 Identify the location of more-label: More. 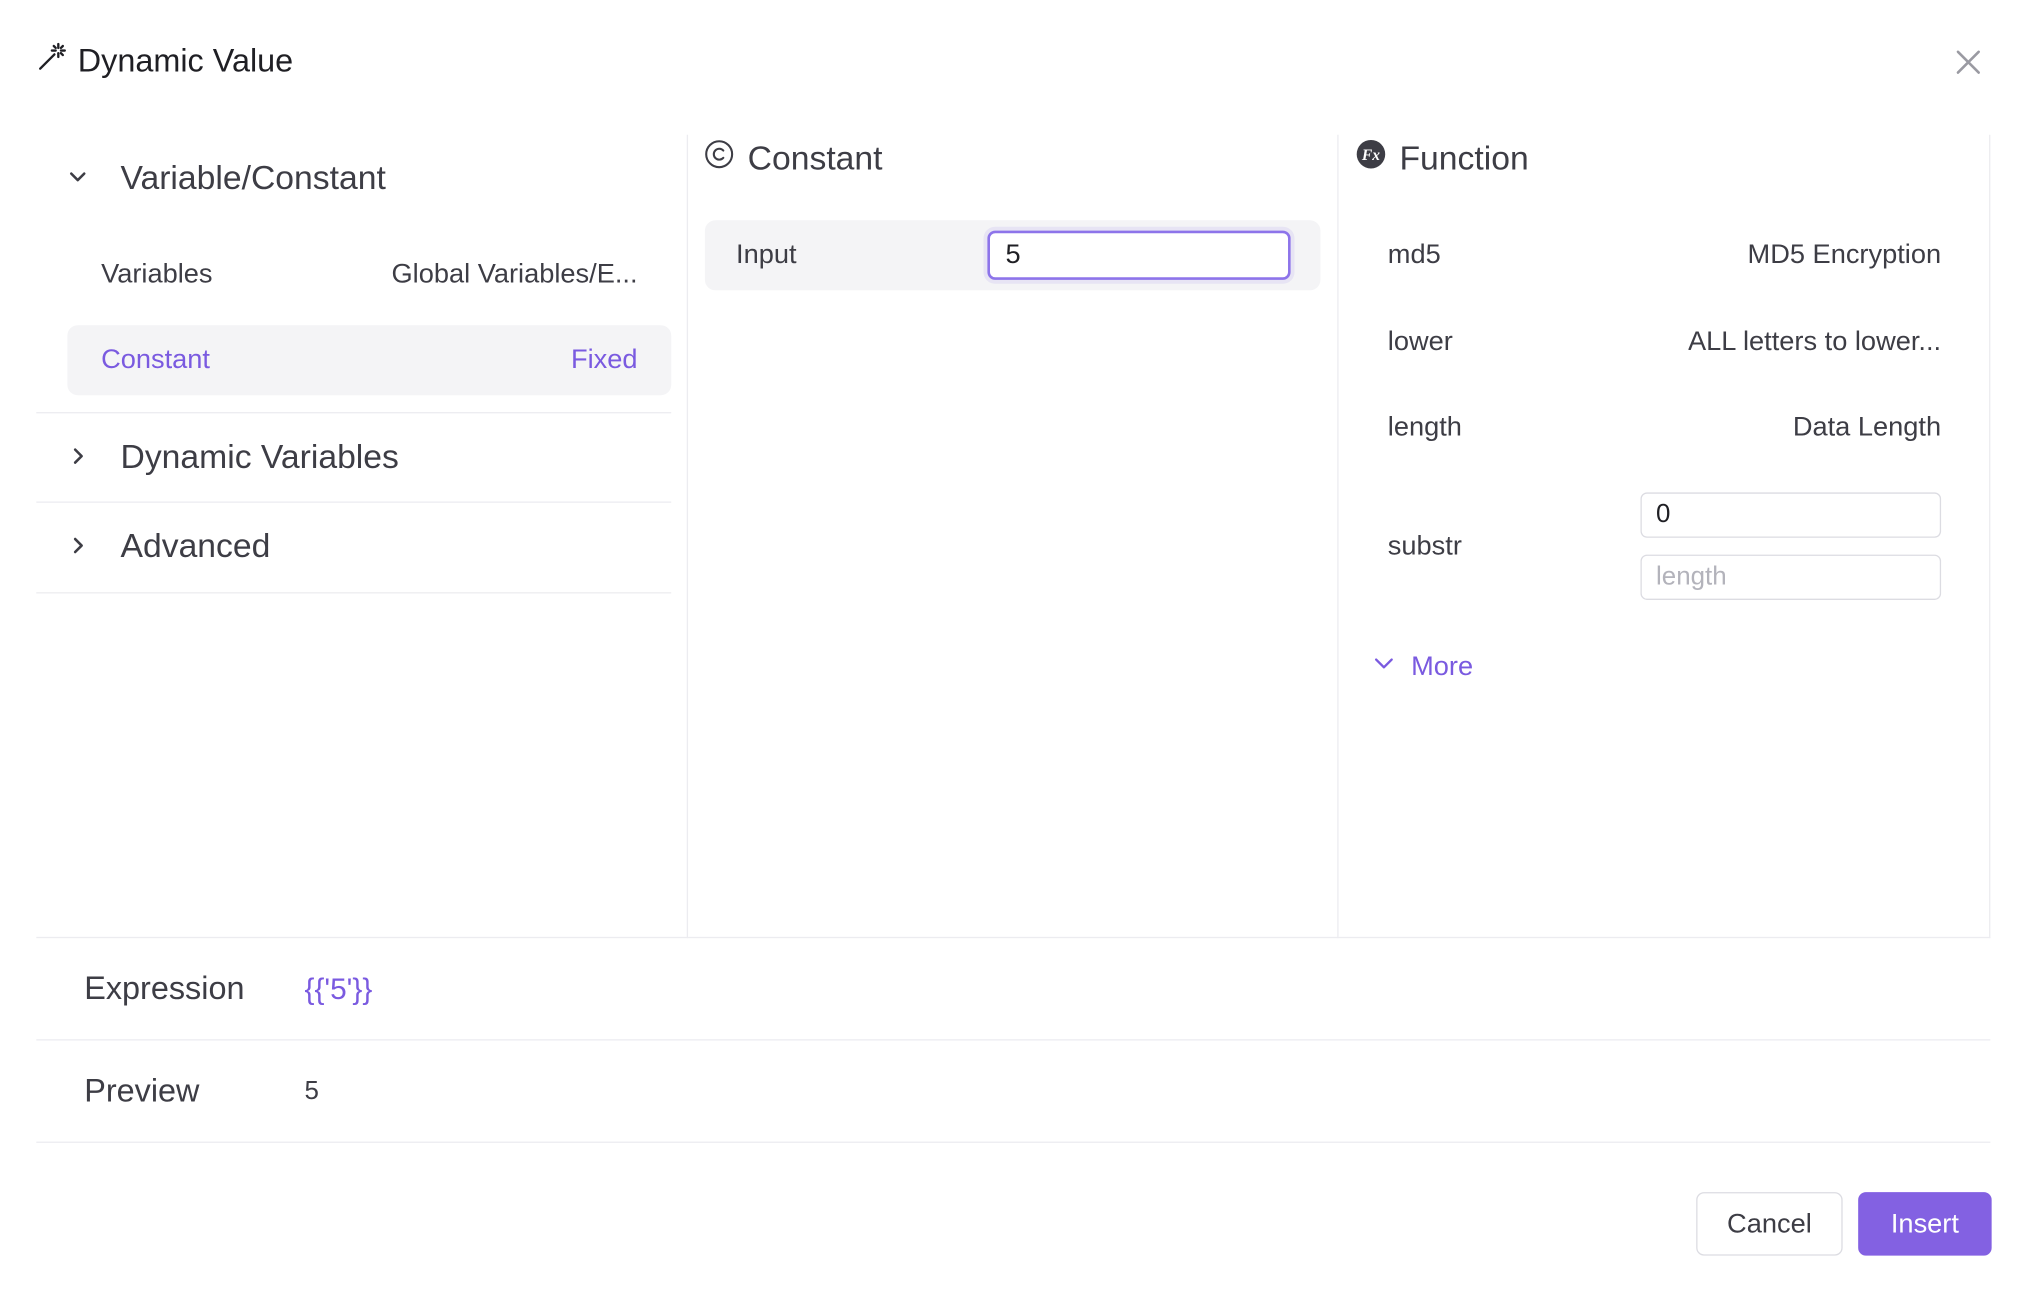
(1442, 666).